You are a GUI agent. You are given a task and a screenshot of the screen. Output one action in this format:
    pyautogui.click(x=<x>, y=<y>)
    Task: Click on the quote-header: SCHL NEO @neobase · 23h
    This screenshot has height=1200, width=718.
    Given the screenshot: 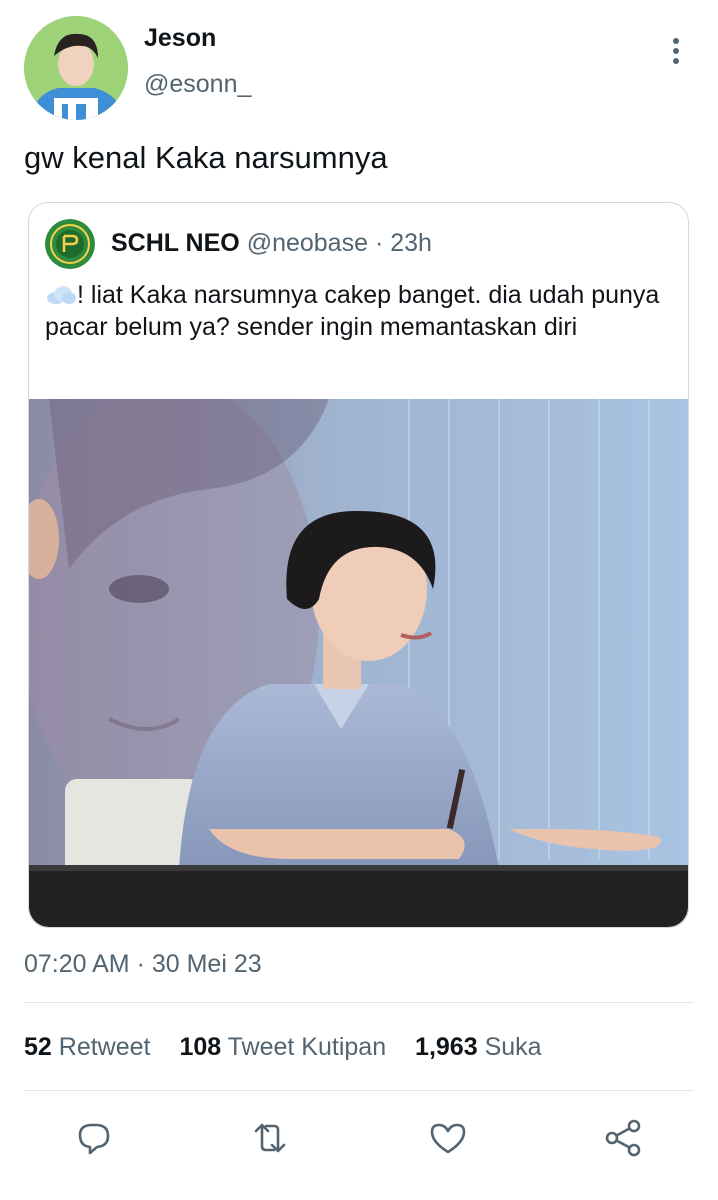 What is the action you would take?
    pyautogui.click(x=271, y=243)
    